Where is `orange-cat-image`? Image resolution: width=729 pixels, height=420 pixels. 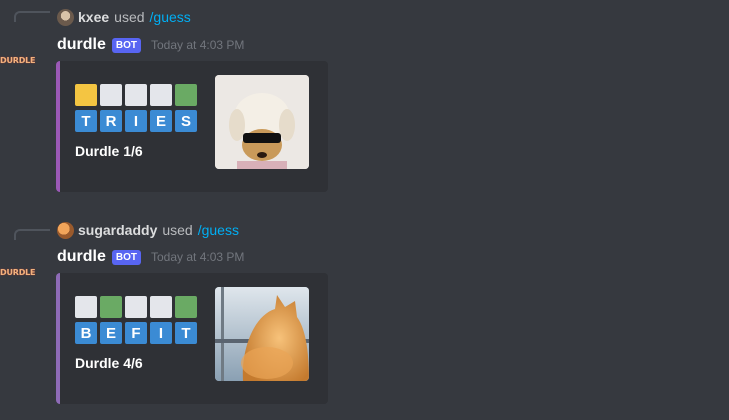
orange-cat-image is located at coordinates (262, 334).